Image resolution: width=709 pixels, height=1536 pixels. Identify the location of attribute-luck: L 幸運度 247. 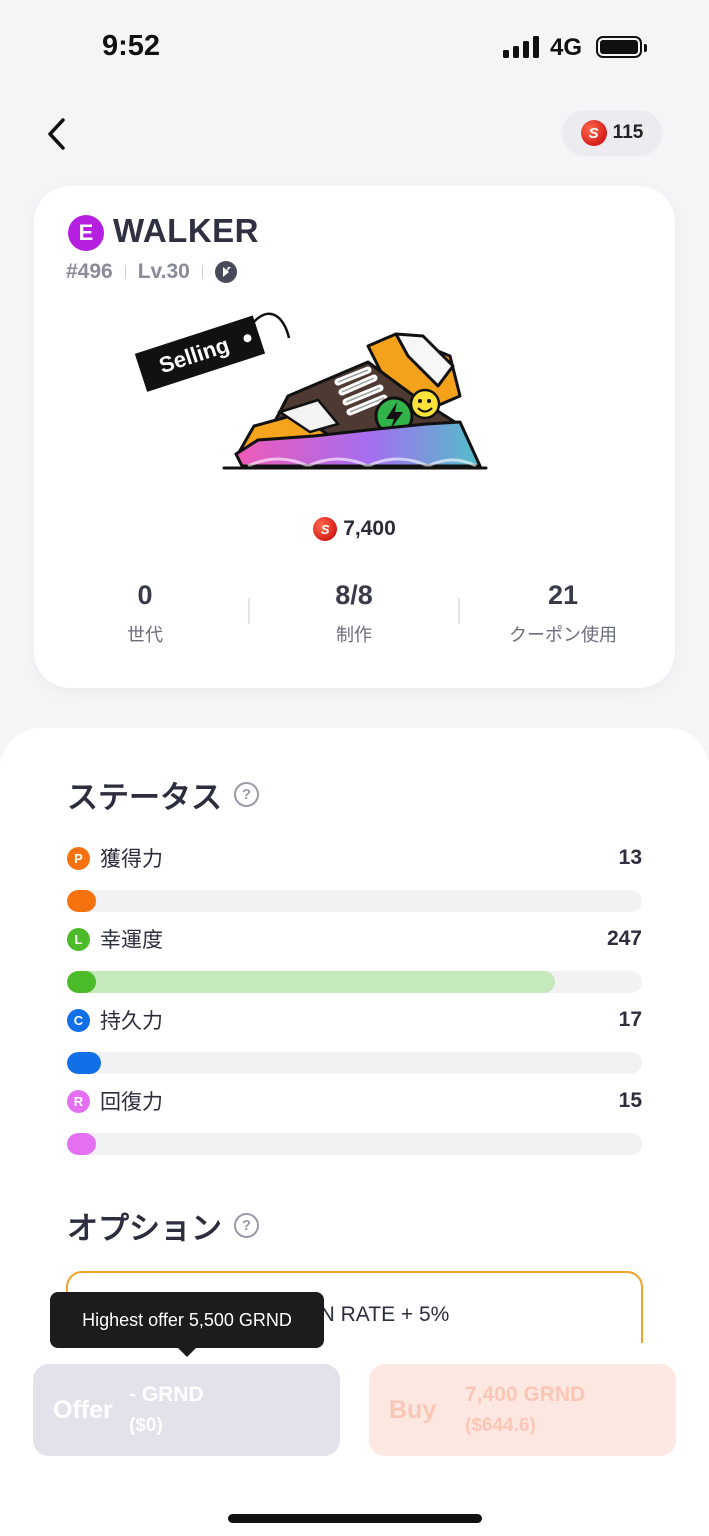
(354, 960).